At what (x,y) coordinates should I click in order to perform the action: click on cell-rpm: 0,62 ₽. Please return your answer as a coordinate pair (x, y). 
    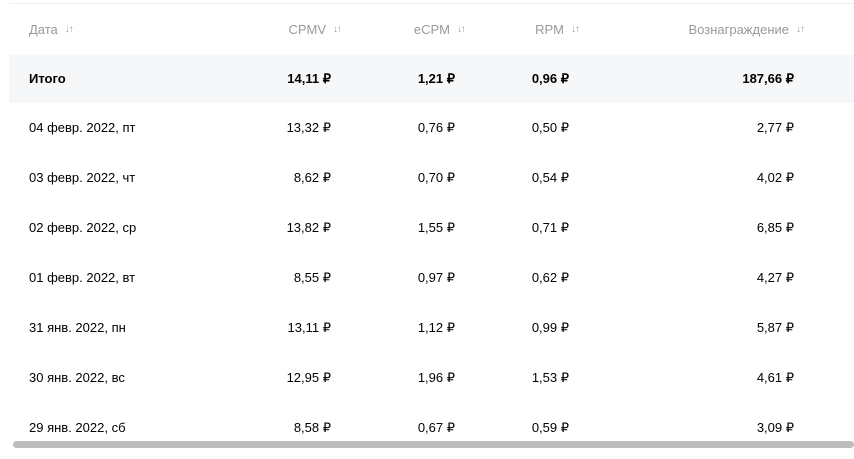
    Looking at the image, I should click on (550, 277).